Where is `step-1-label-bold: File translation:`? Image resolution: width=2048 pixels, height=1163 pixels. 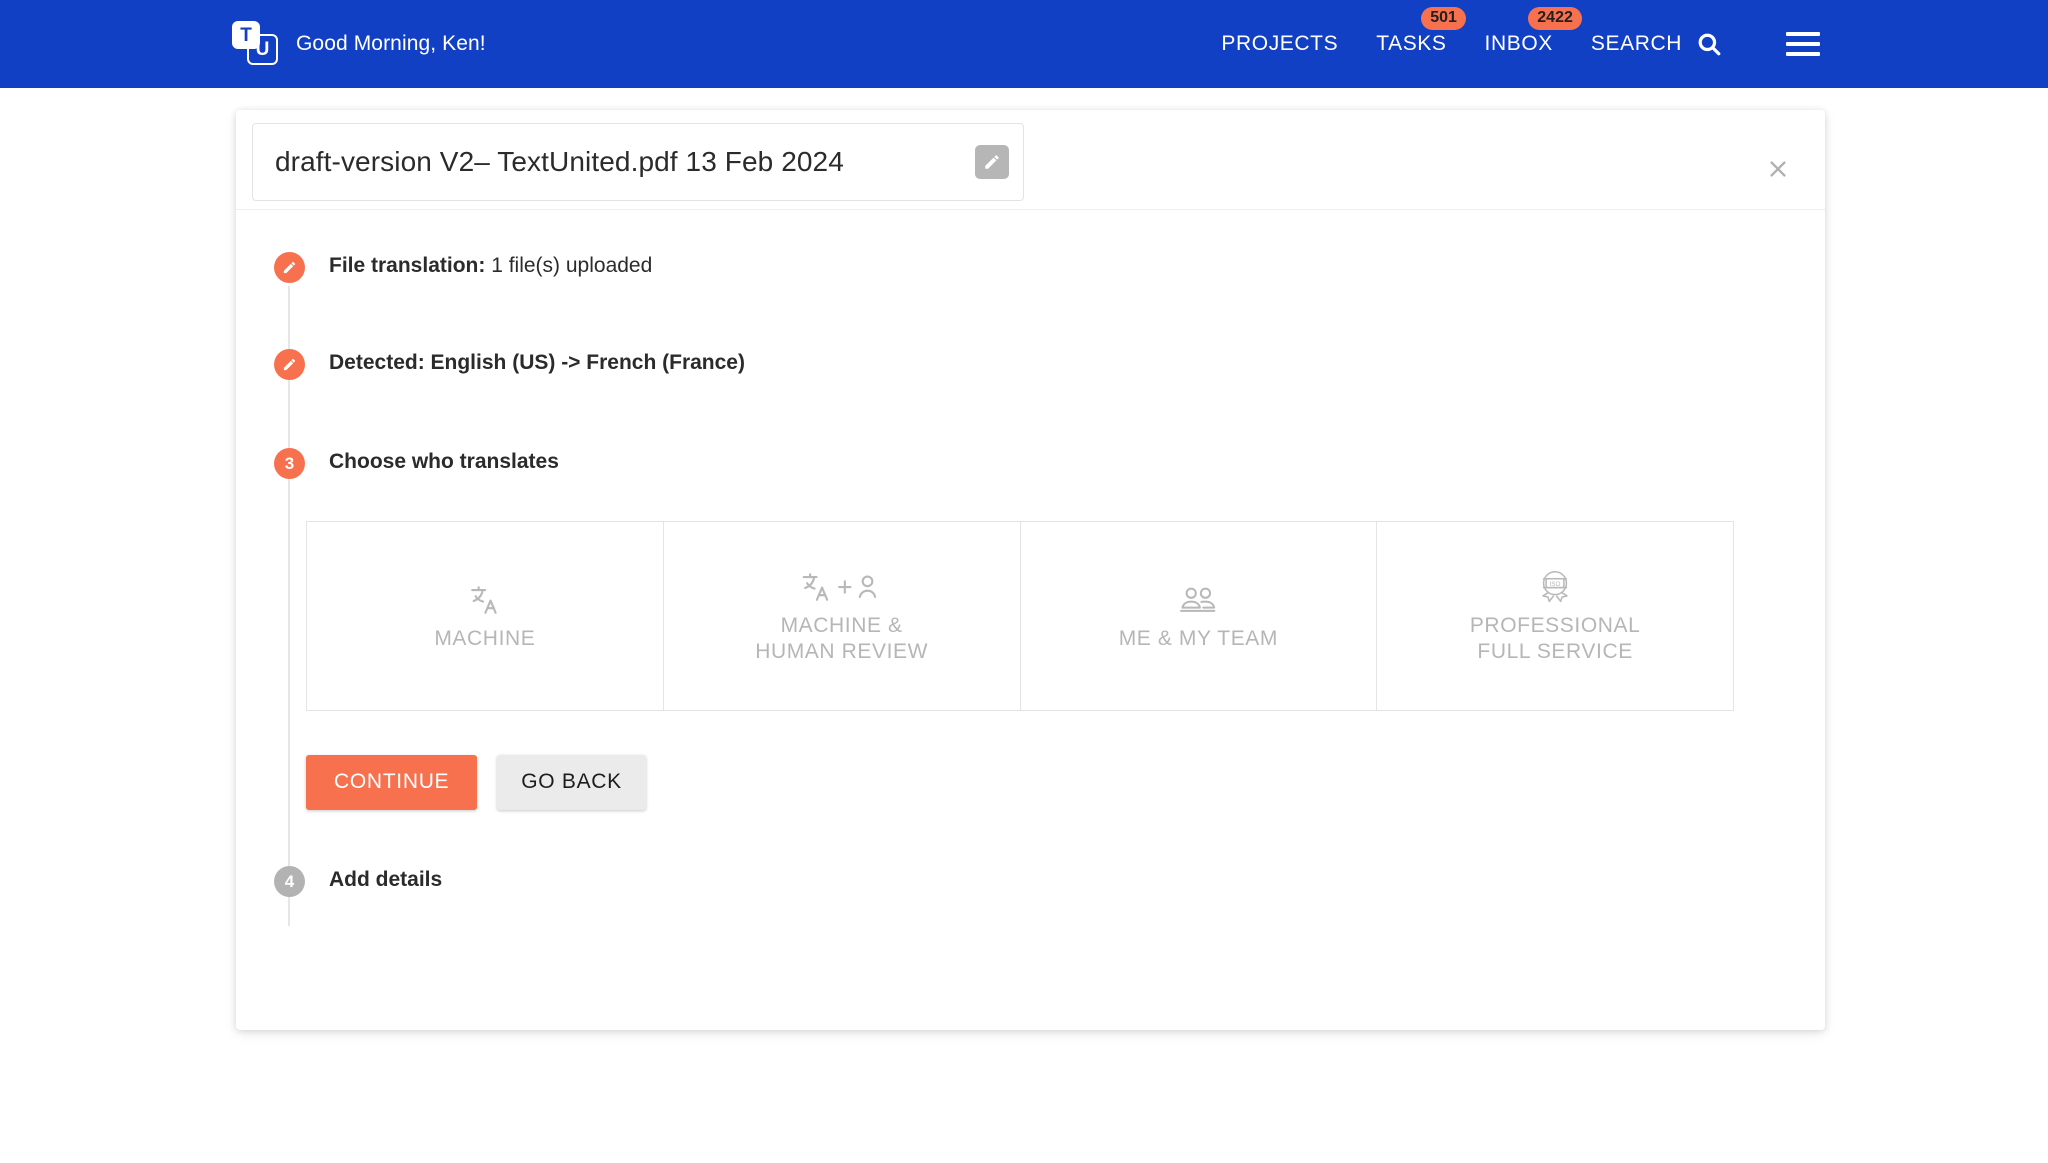
step-1-label-bold: File translation: is located at coordinates (407, 265).